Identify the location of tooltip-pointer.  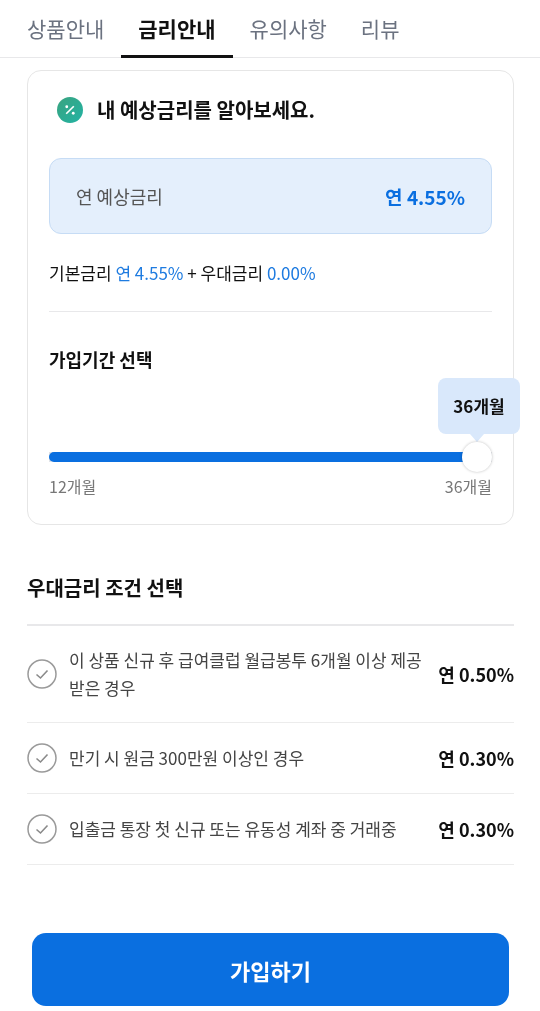
(477, 438).